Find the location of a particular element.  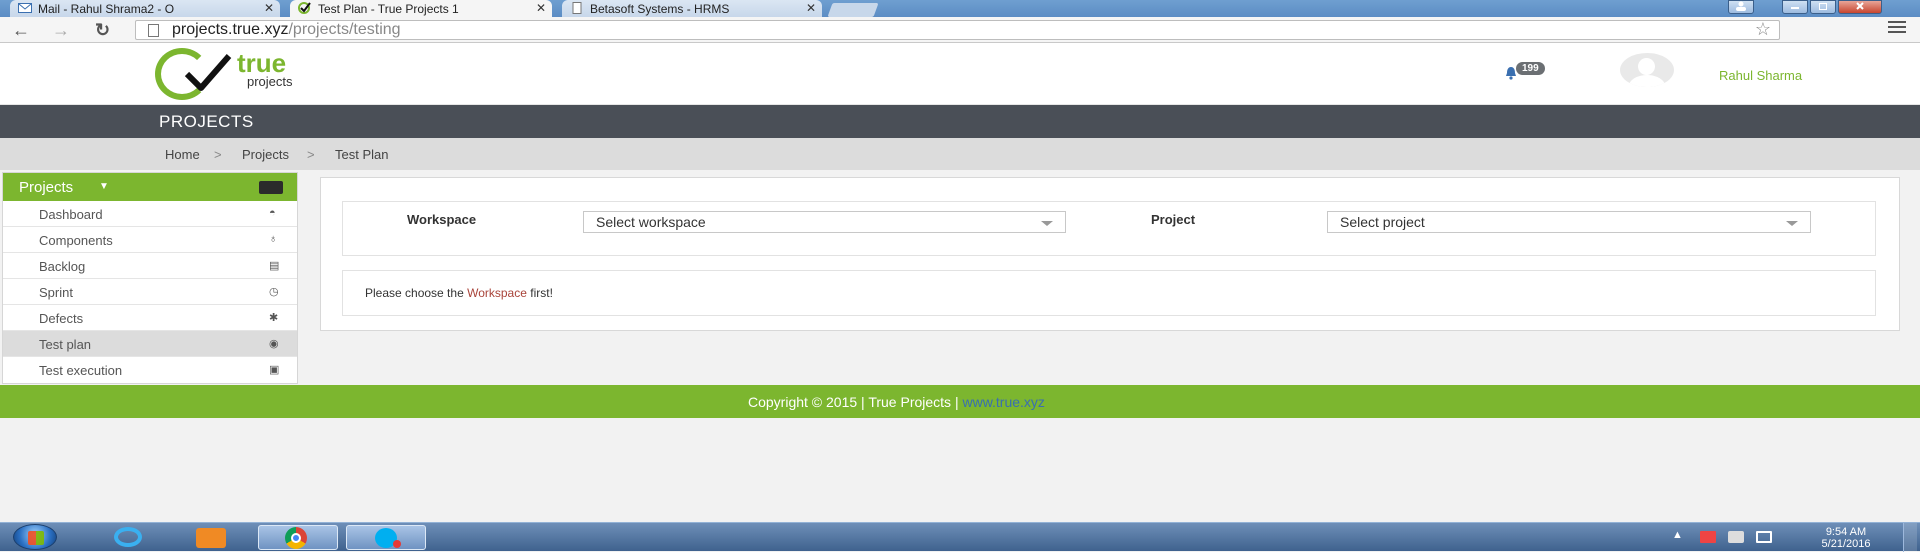

breadcrumb: Home > Projects > Test Plan is located at coordinates (960, 154).